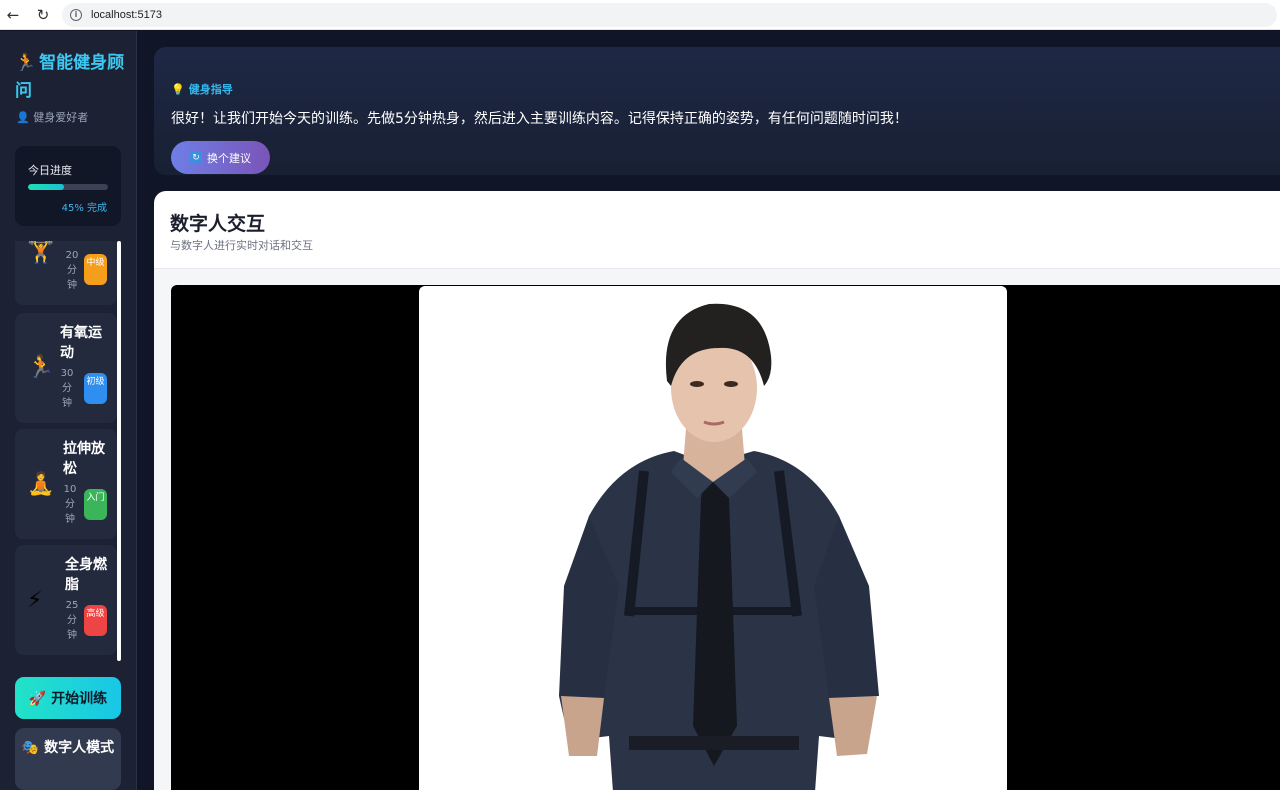 The height and width of the screenshot is (790, 1280). Describe the element at coordinates (95, 388) in the screenshot. I see `level-badge: 初级` at that location.